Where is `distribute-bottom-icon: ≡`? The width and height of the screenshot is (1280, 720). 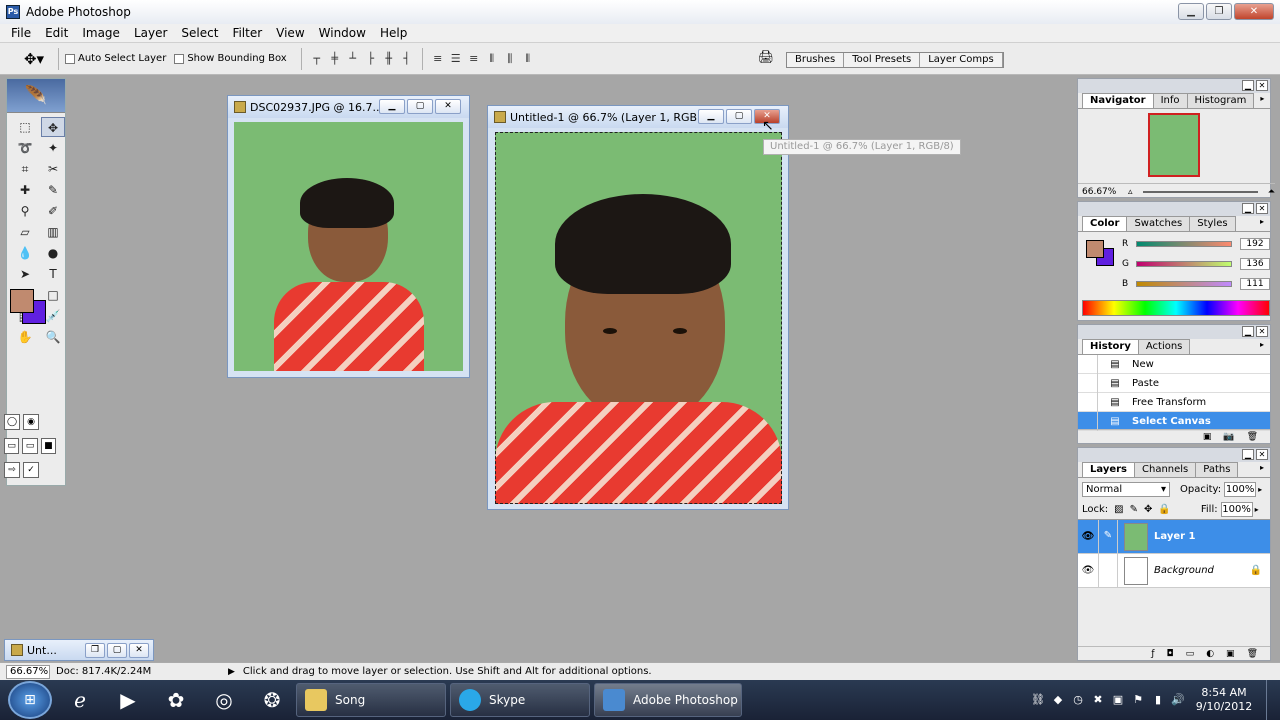 distribute-bottom-icon: ≡ is located at coordinates (474, 59).